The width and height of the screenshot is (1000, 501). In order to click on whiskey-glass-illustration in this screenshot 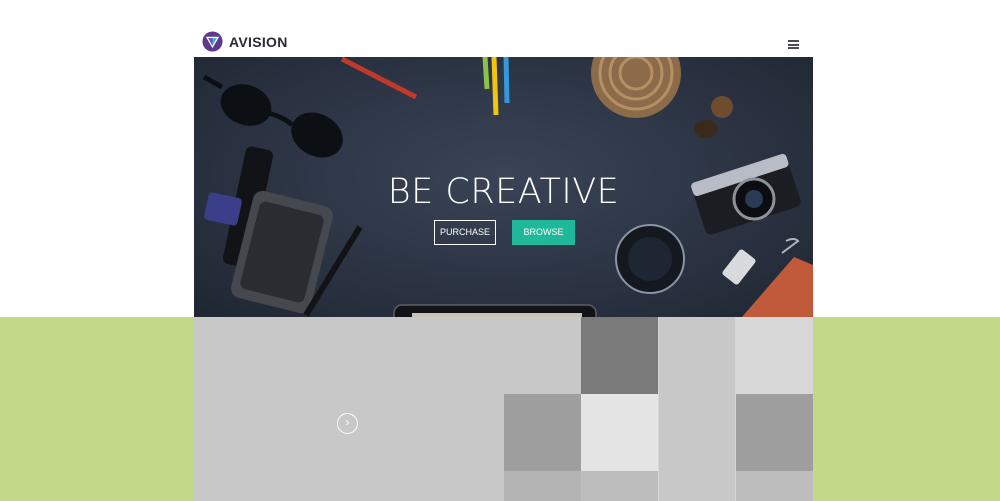, I will do `click(650, 259)`.